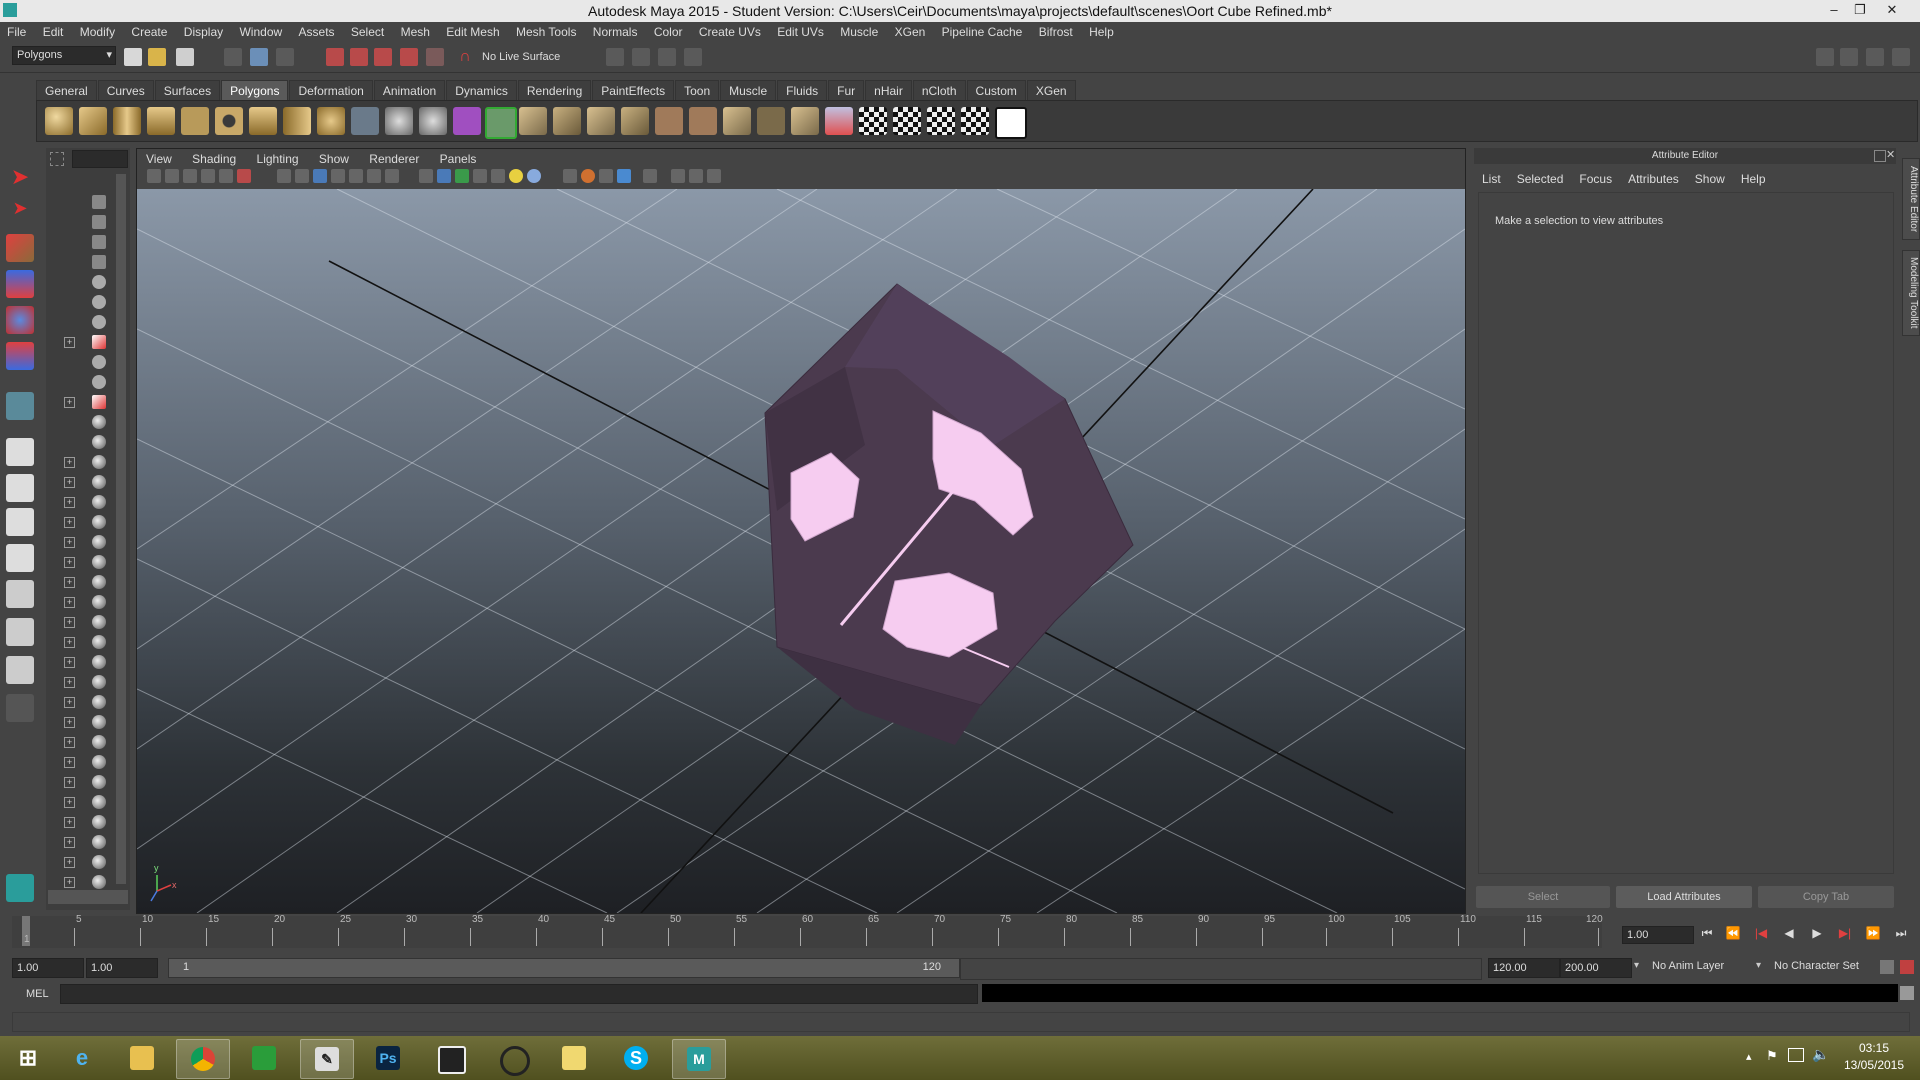 The image size is (1920, 1080). I want to click on poly-cube-icon, so click(93, 121).